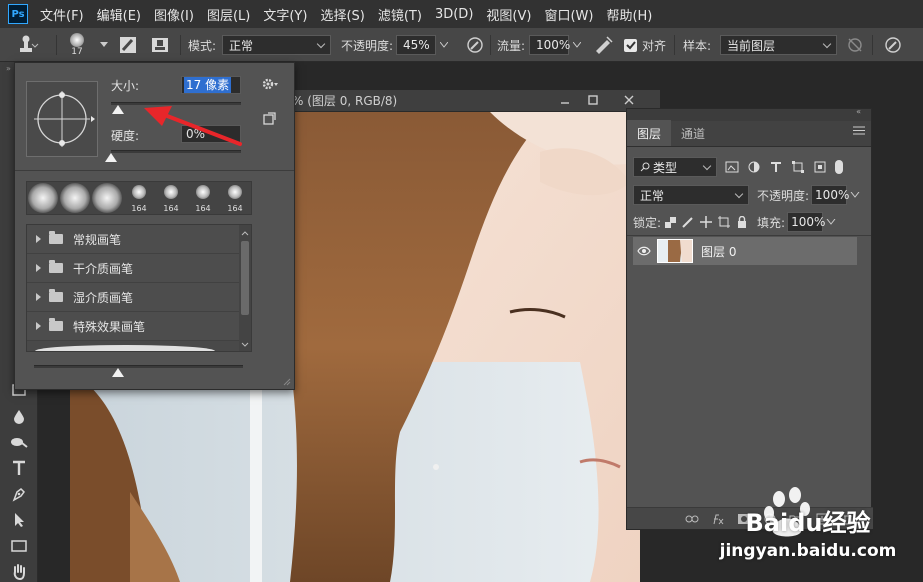 This screenshot has width=923, height=582. What do you see at coordinates (139, 326) in the screenshot?
I see `brush-folder-item: 特殊效果画笔` at bounding box center [139, 326].